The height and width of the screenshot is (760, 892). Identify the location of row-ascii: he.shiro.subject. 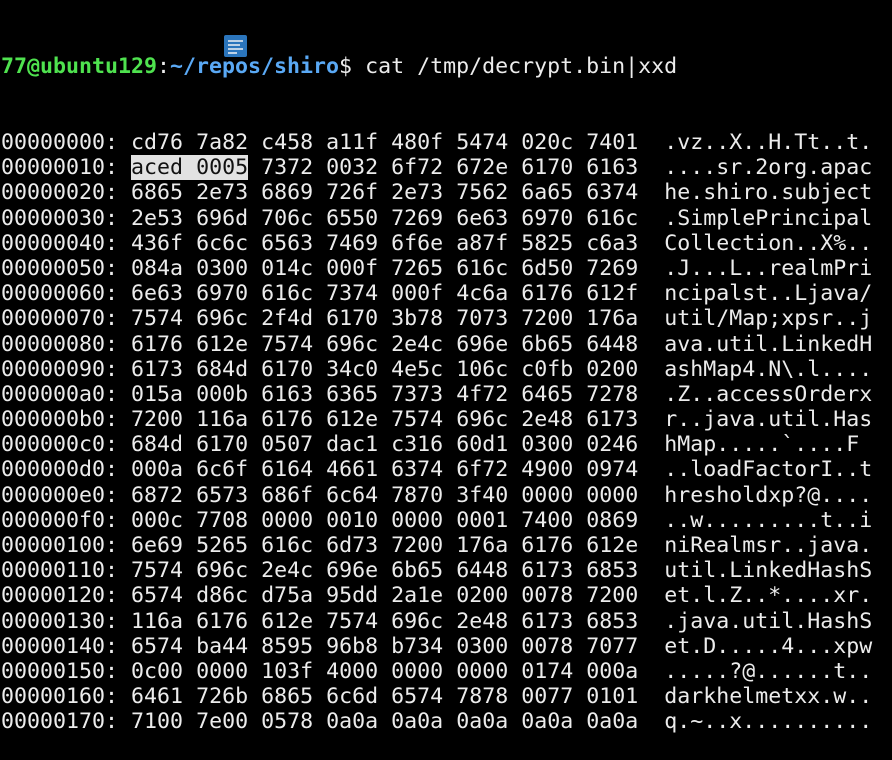
(768, 193).